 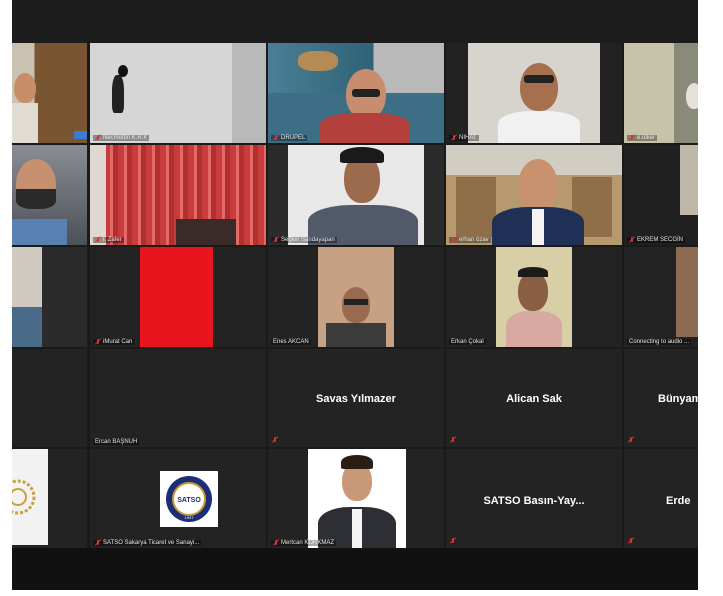 I want to click on participant-name: NIHAT, so click(x=464, y=138).